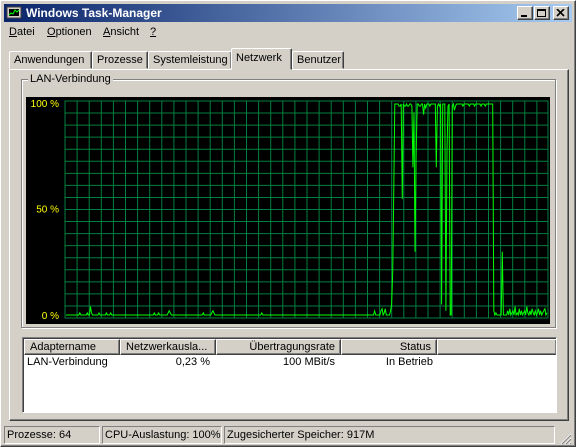  Describe the element at coordinates (565, 438) in the screenshot. I see `resize-grip-icon` at that location.